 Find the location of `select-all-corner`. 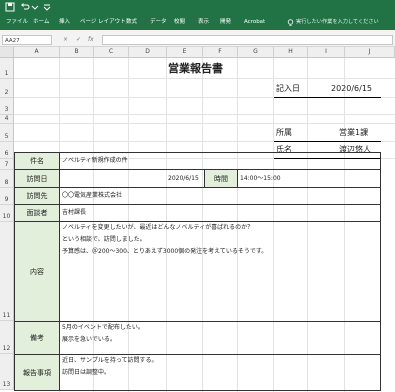

select-all-corner is located at coordinates (7, 52).